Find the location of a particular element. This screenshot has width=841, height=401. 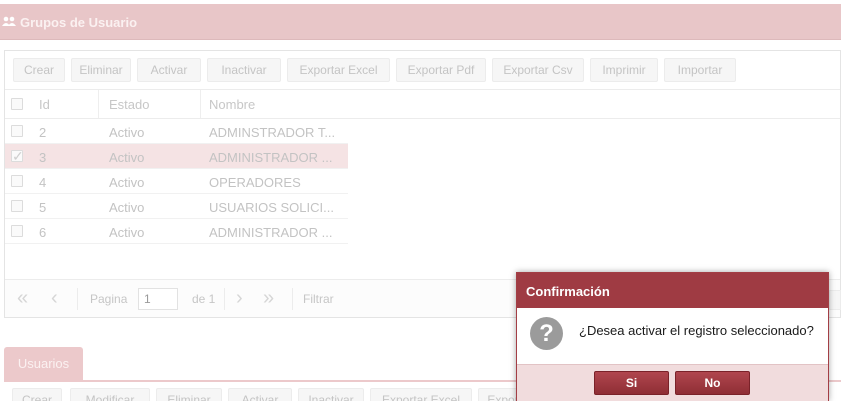

page-label: Pagina is located at coordinates (109, 299).